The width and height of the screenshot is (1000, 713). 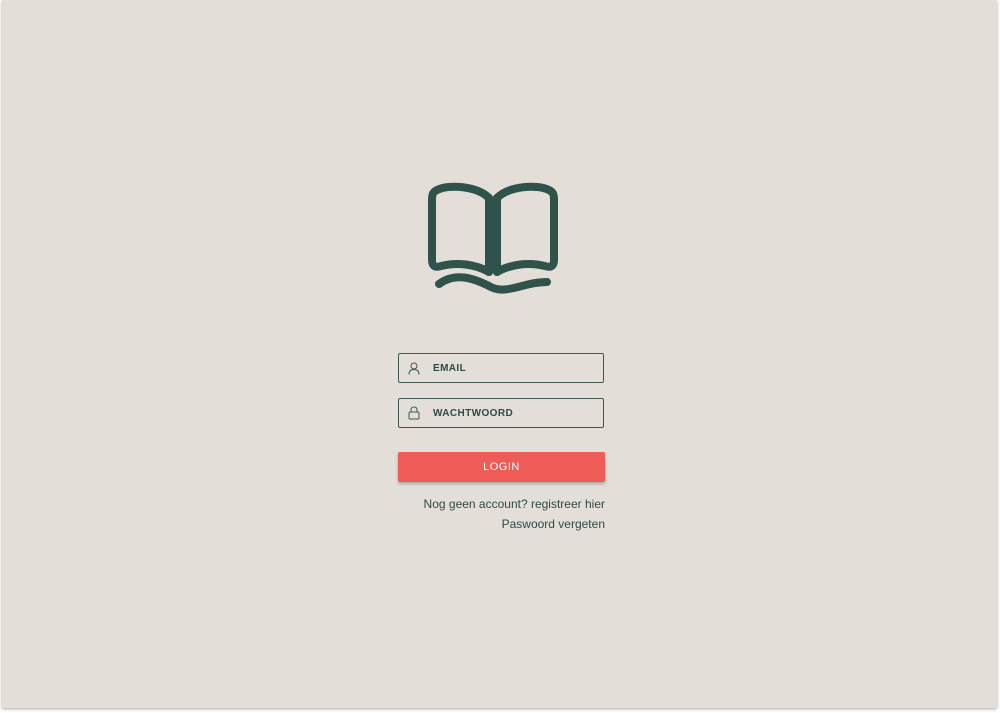 What do you see at coordinates (513, 368) in the screenshot?
I see `email-input` at bounding box center [513, 368].